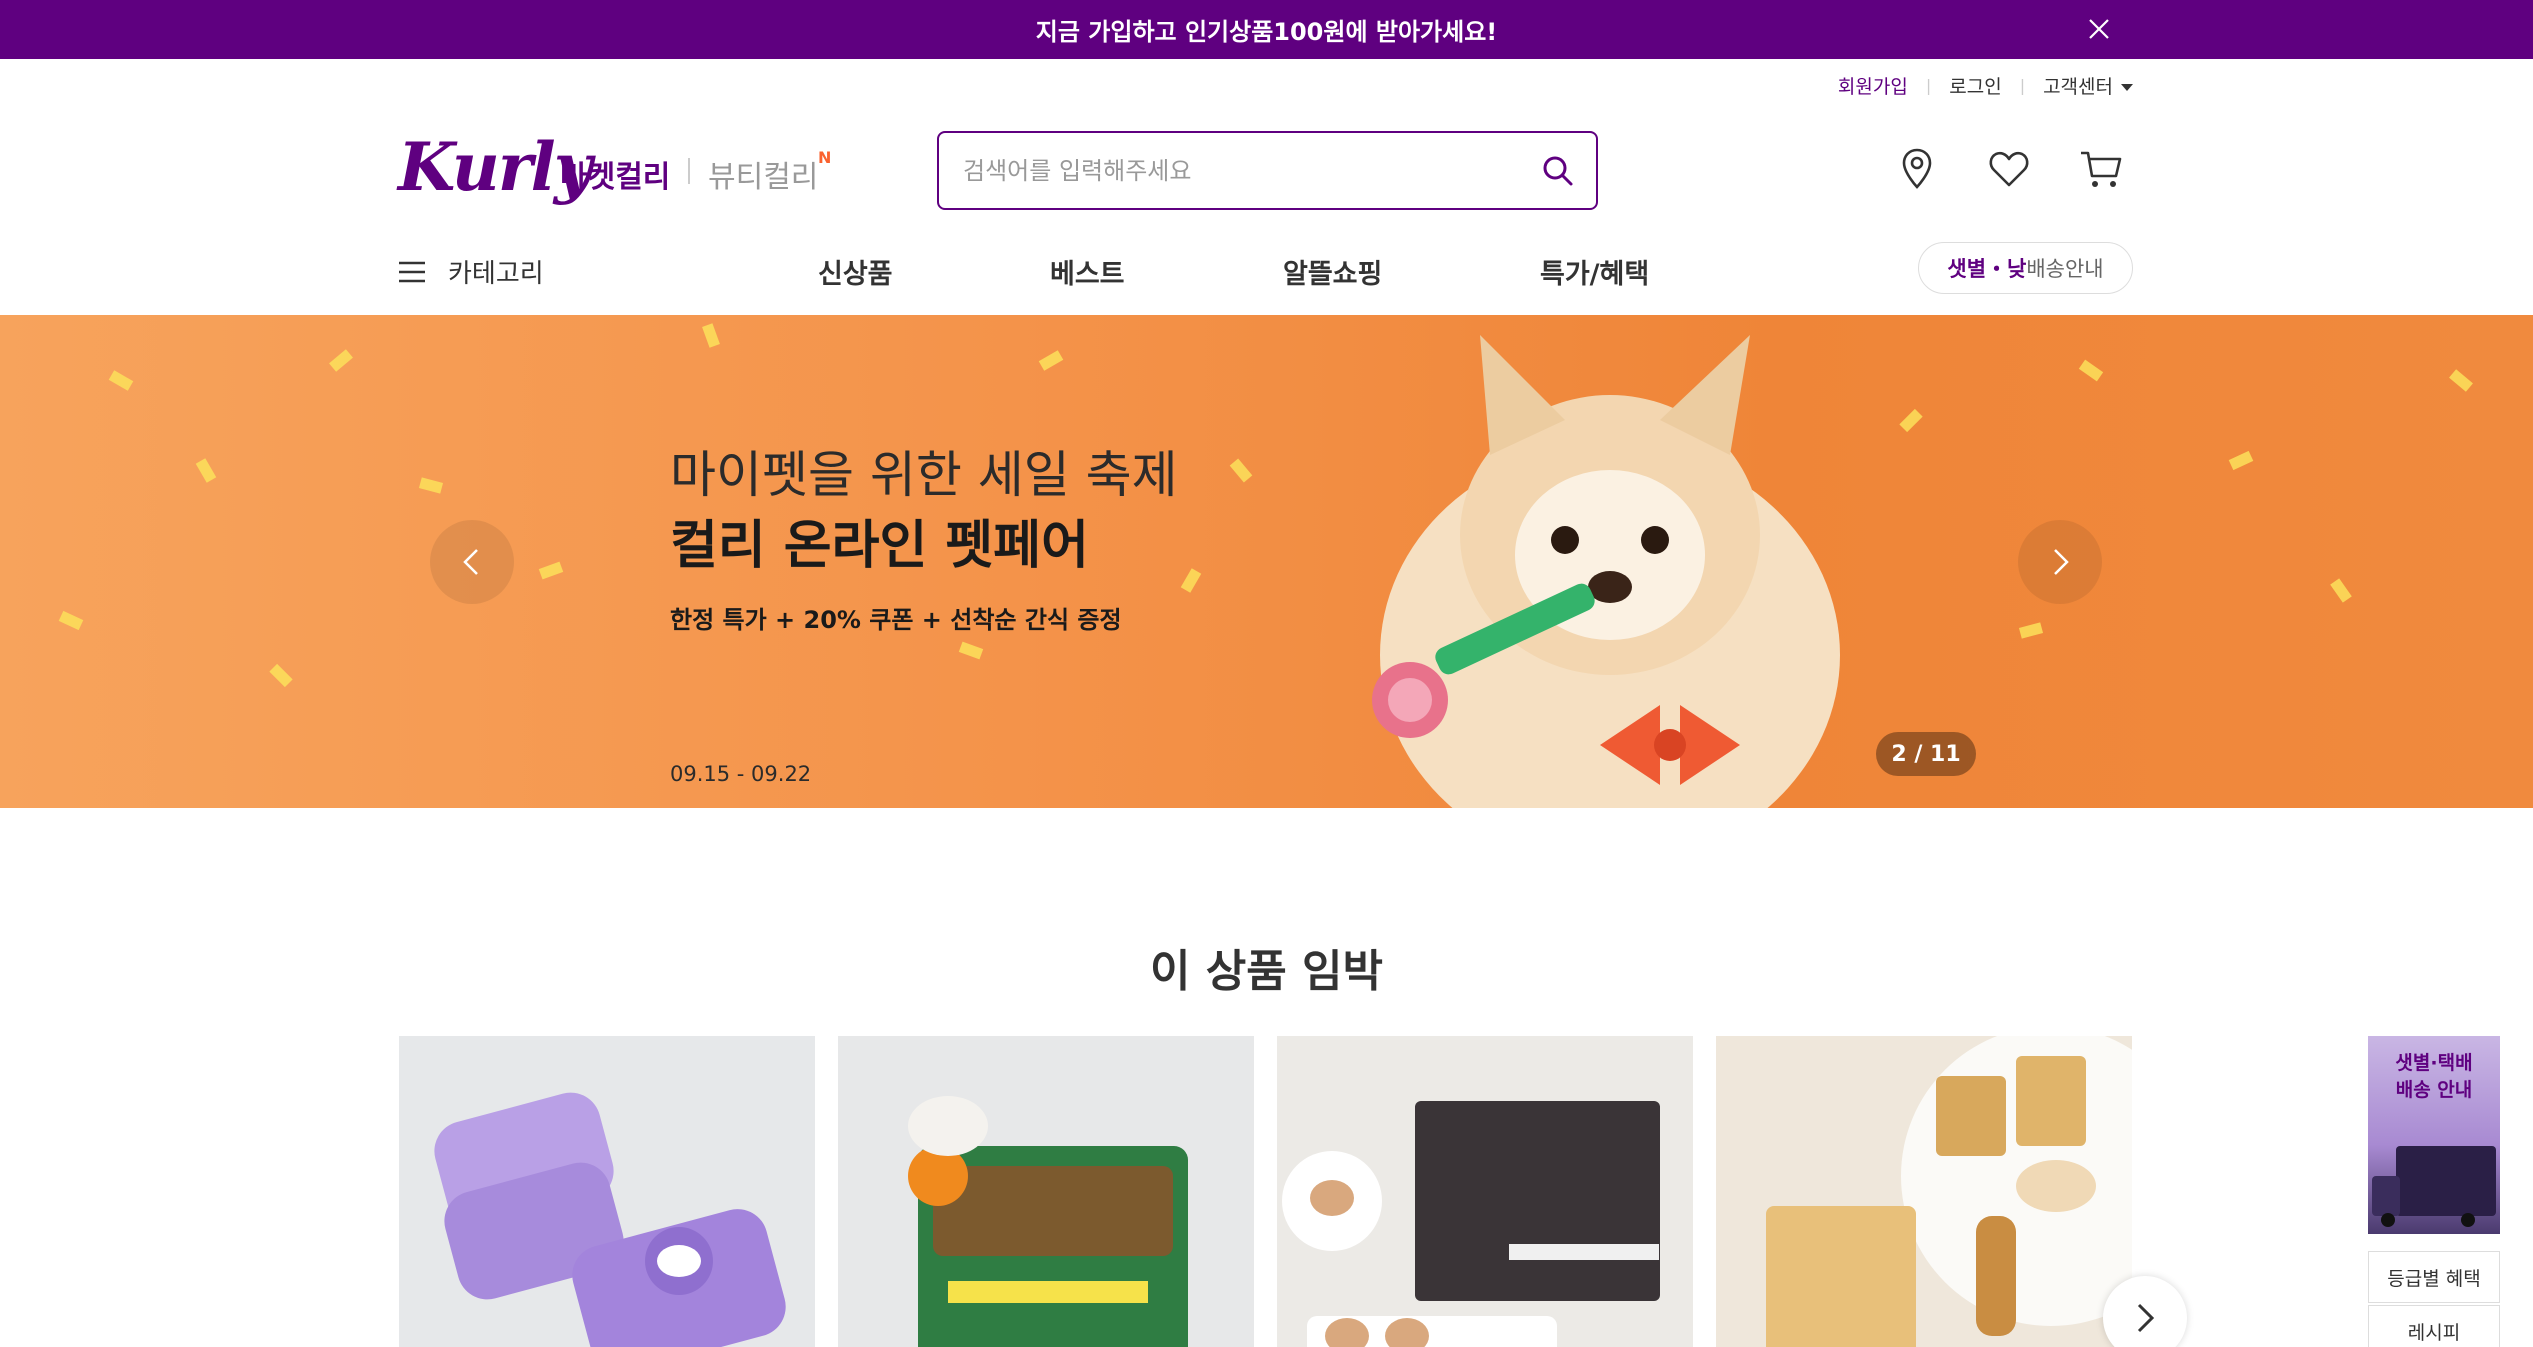 This screenshot has height=1347, width=2533. Describe the element at coordinates (2434, 1277) in the screenshot. I see `grade-benefit-link: 등급별 혜택` at that location.